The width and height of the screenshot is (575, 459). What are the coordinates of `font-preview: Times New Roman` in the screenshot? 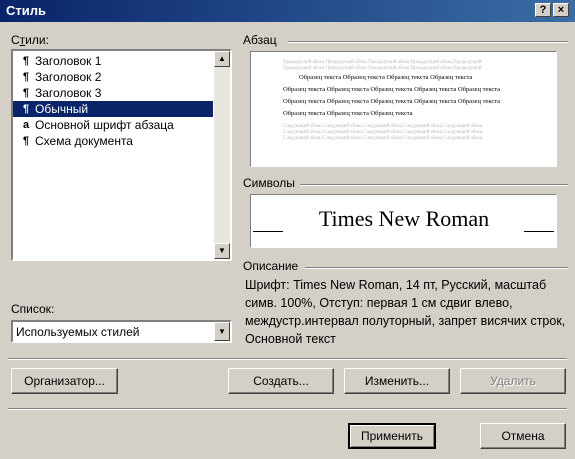 It's located at (403, 221).